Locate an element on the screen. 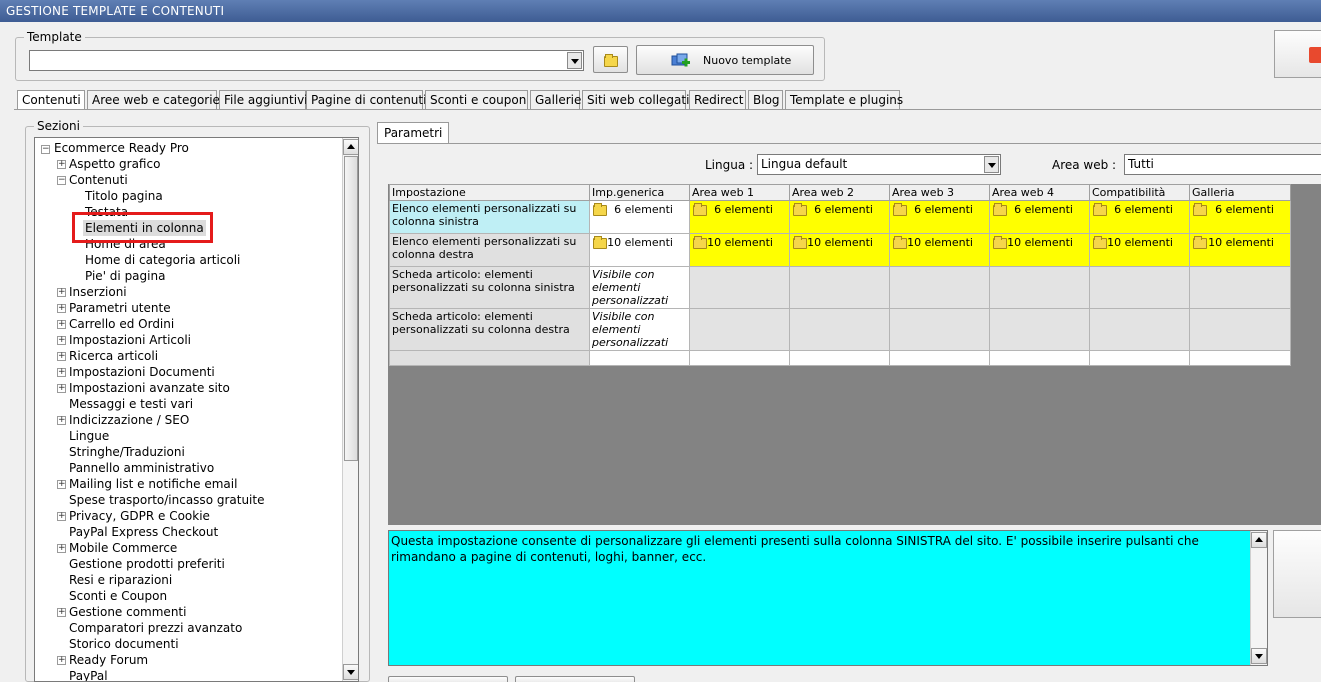 The height and width of the screenshot is (682, 1321). tree-item: Titolo pagina is located at coordinates (124, 196).